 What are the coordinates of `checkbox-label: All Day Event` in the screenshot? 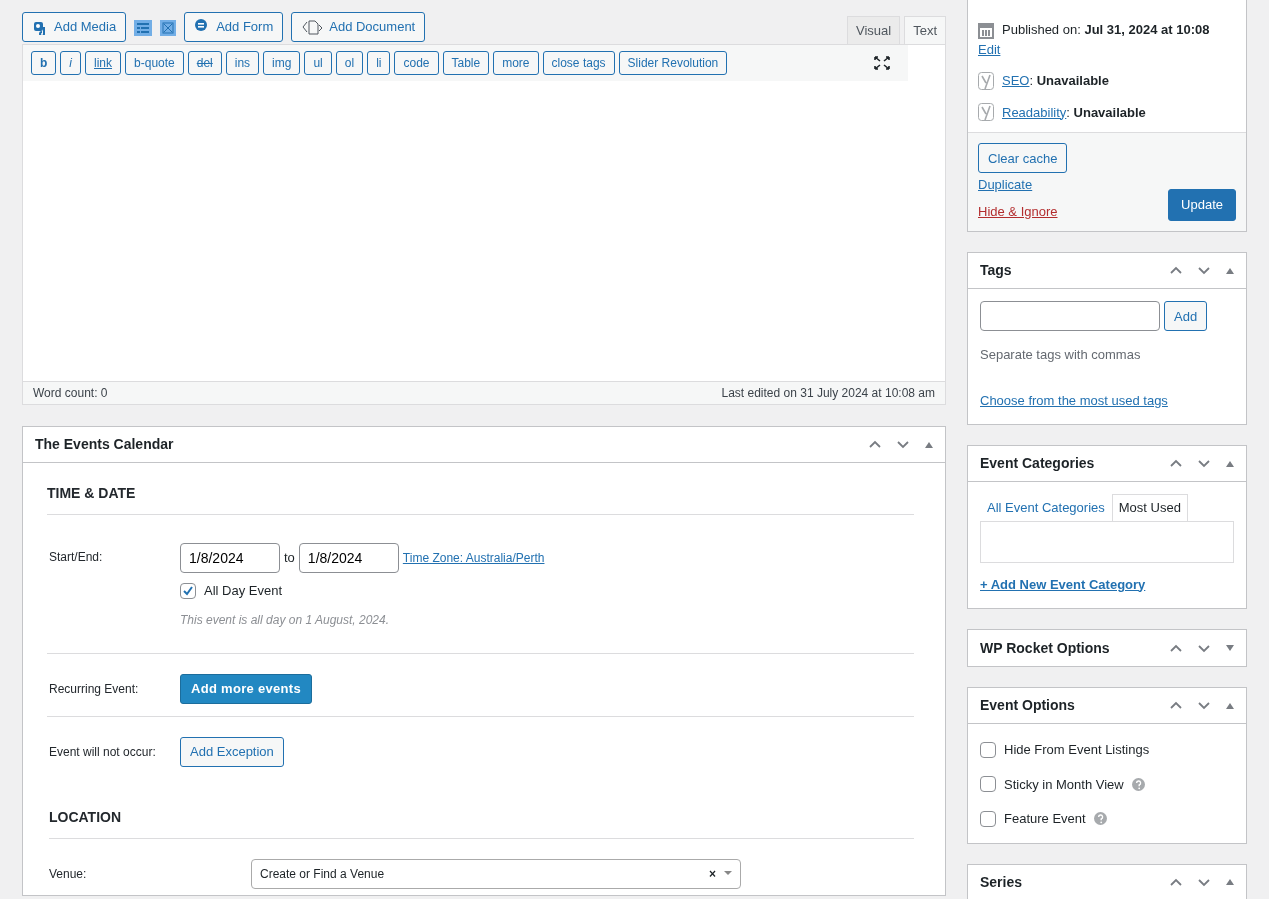 It's located at (243, 591).